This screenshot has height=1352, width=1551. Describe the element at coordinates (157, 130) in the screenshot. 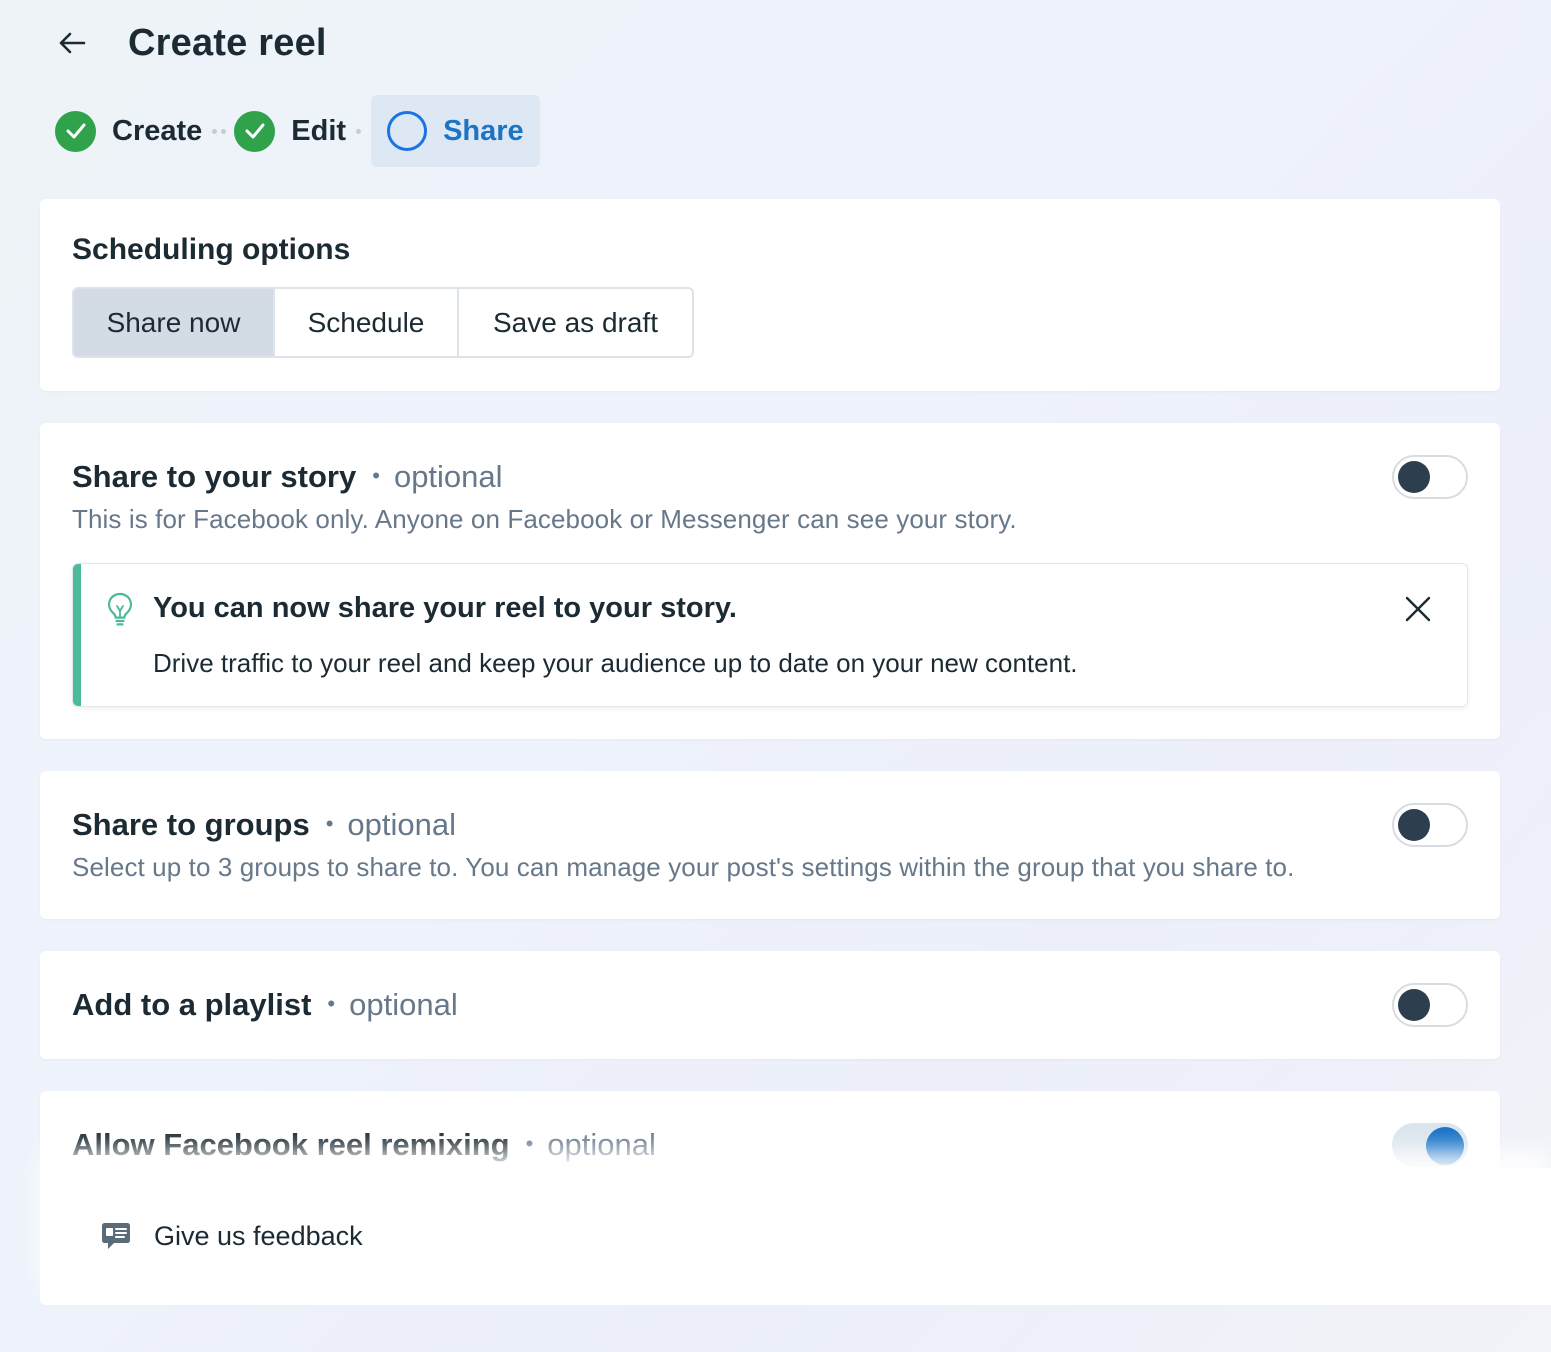

I see `step-label: Create` at that location.